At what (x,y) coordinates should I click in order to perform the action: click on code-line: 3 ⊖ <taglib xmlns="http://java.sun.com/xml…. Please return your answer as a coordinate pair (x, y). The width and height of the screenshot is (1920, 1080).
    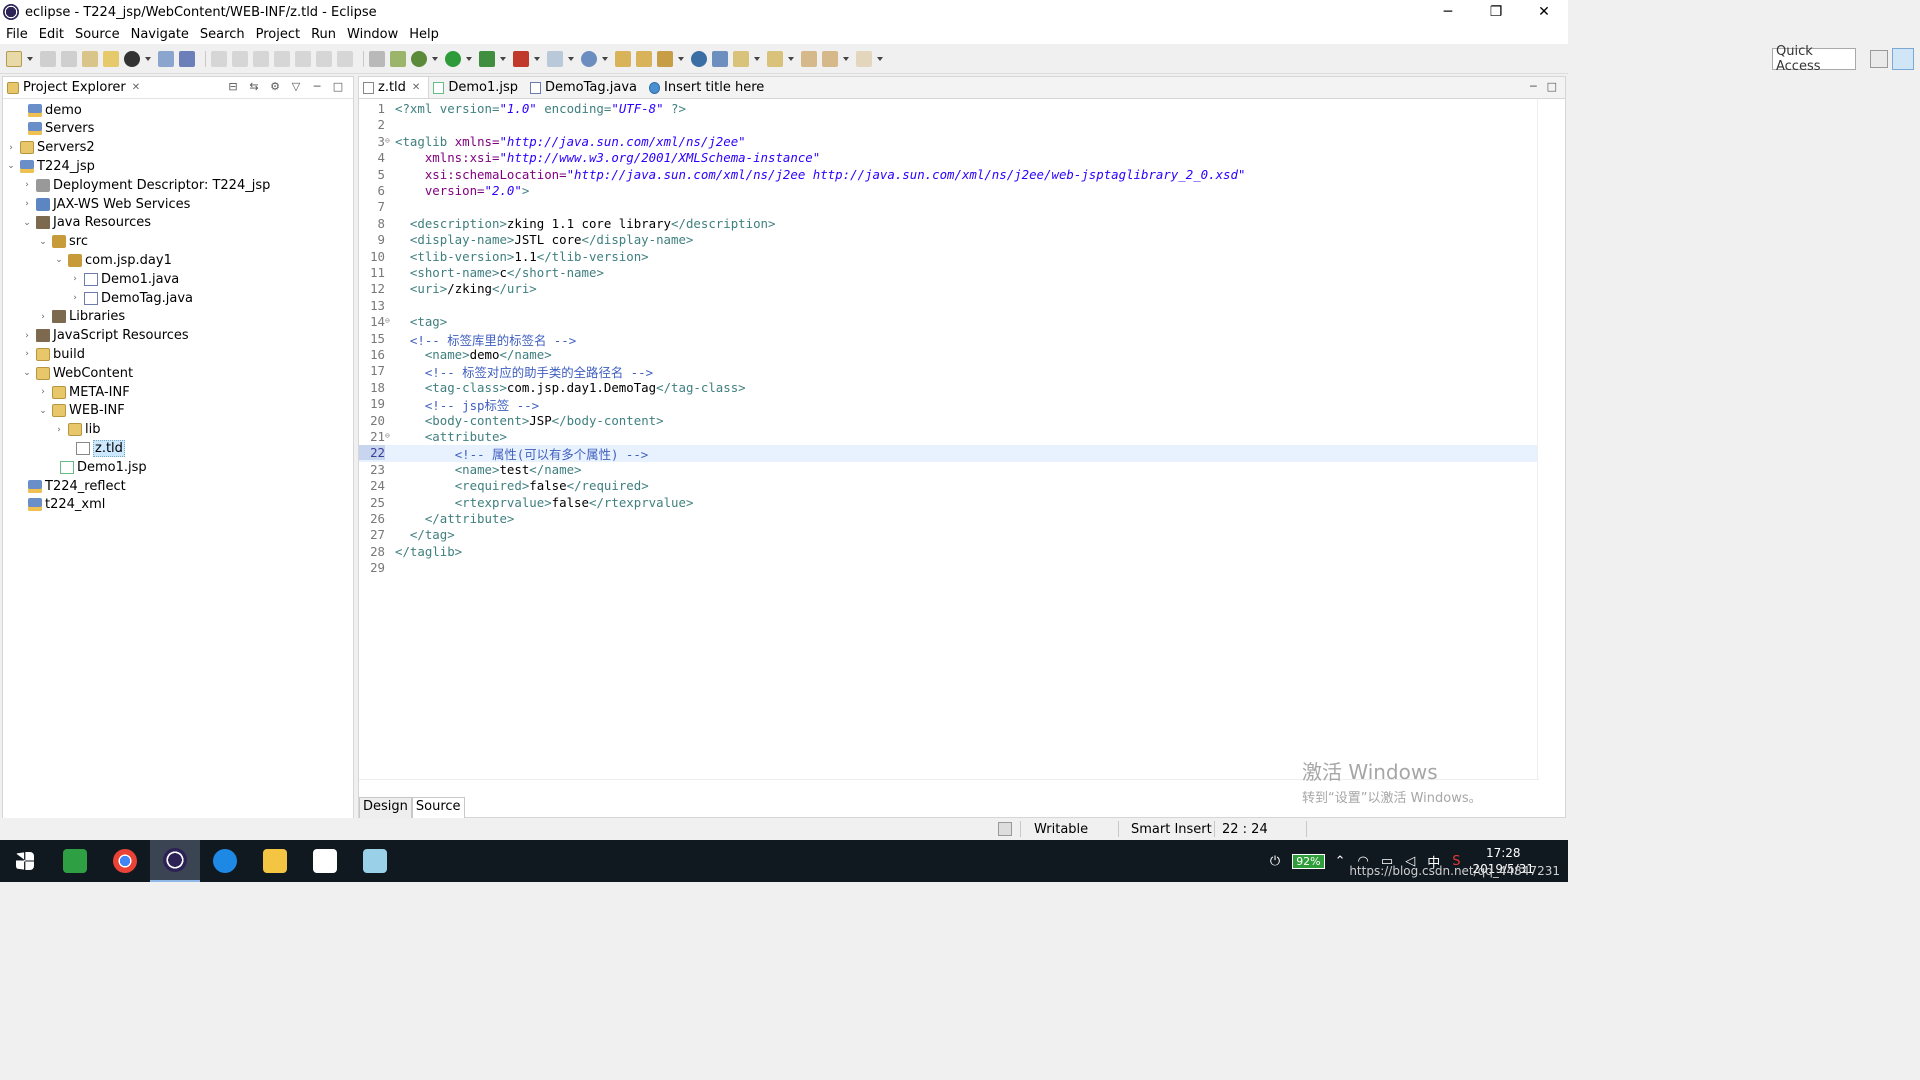
    Looking at the image, I should click on (949, 142).